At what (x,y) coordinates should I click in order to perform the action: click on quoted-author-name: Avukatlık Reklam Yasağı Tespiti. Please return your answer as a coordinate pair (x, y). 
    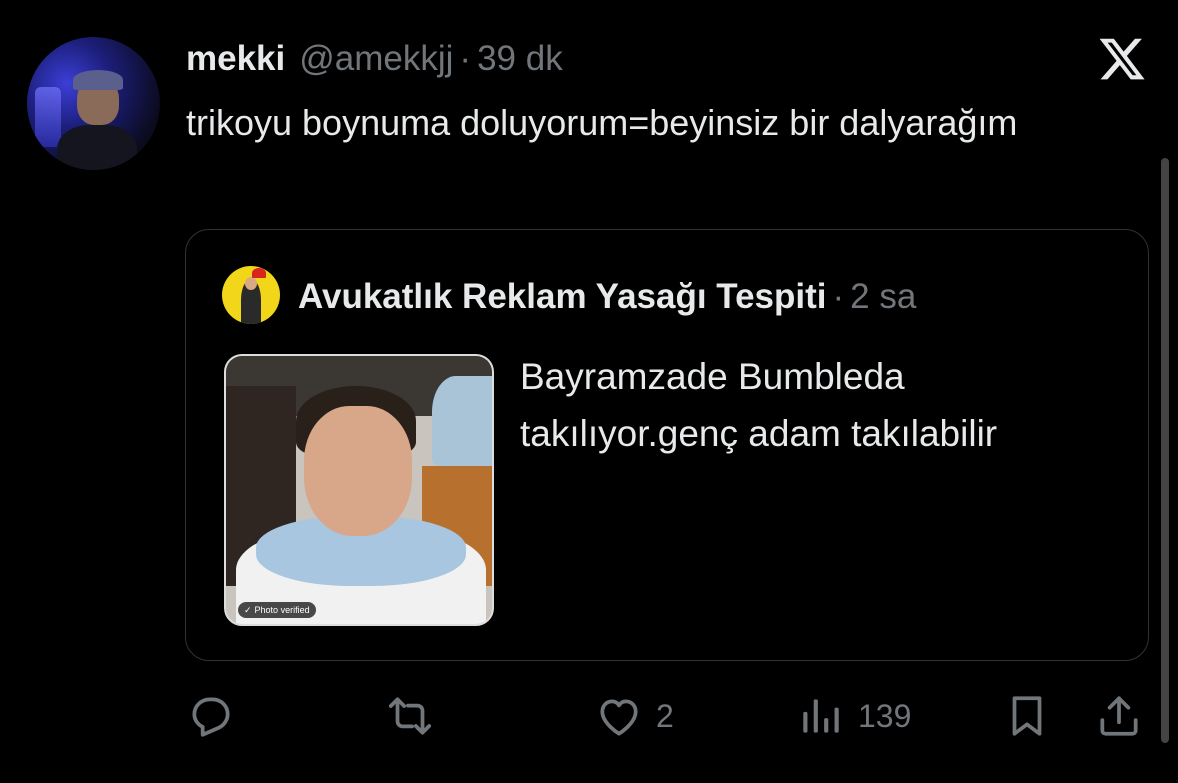
    Looking at the image, I should click on (562, 297).